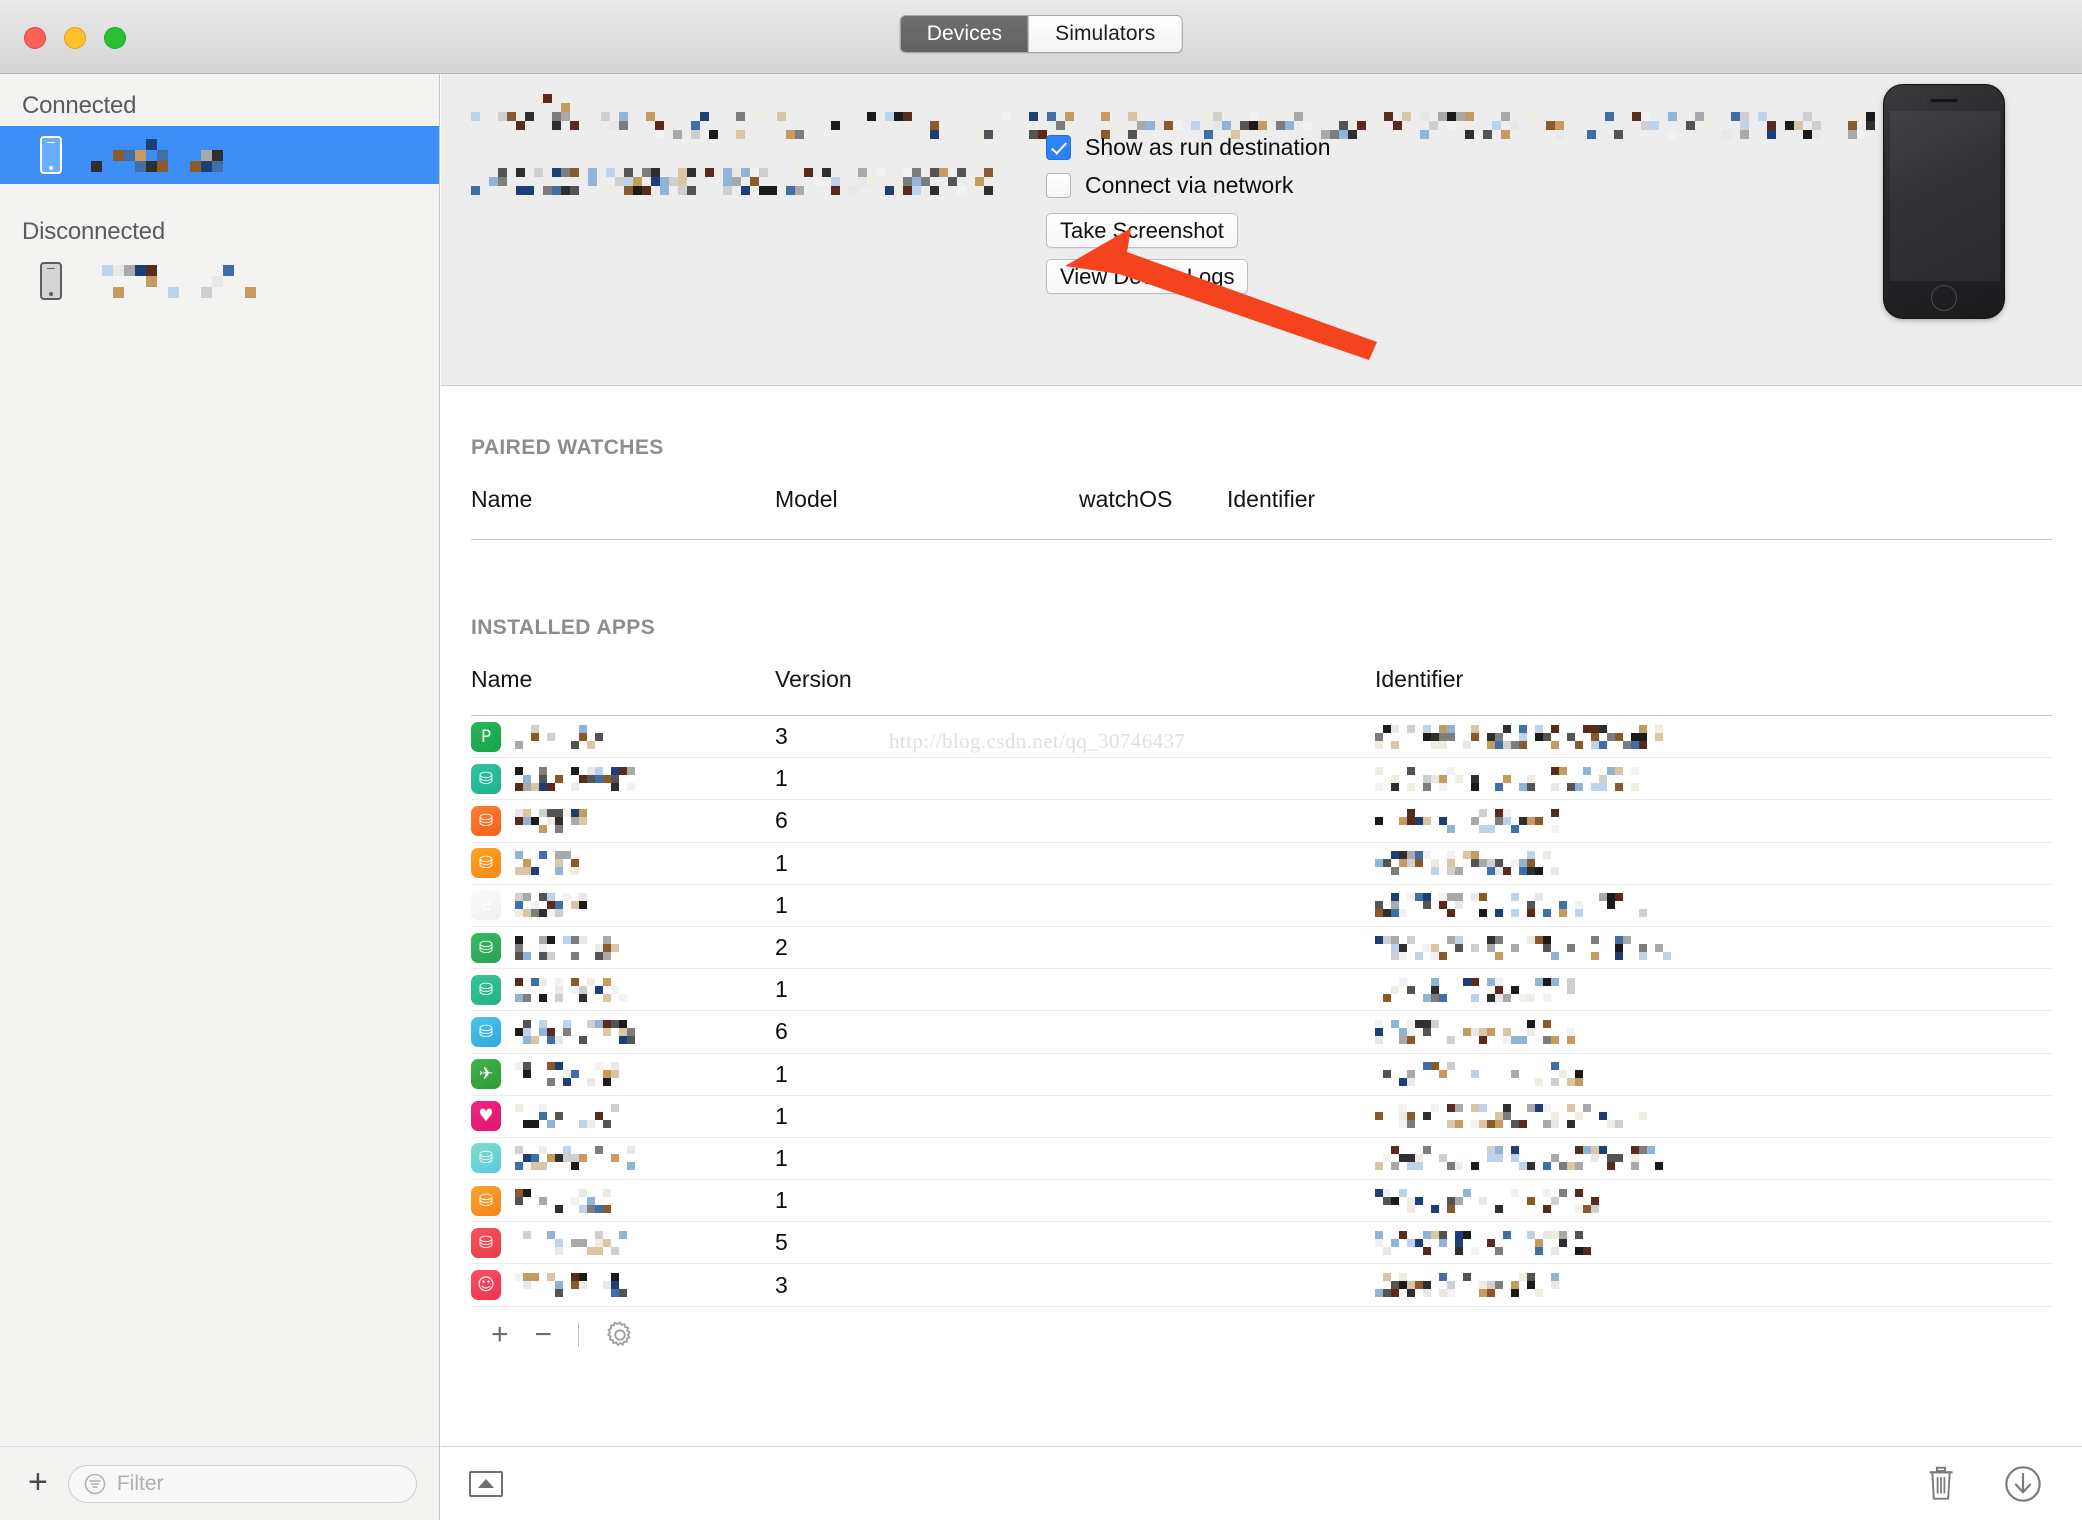 This screenshot has height=1520, width=2082. I want to click on filter-input: Filter, so click(242, 1483).